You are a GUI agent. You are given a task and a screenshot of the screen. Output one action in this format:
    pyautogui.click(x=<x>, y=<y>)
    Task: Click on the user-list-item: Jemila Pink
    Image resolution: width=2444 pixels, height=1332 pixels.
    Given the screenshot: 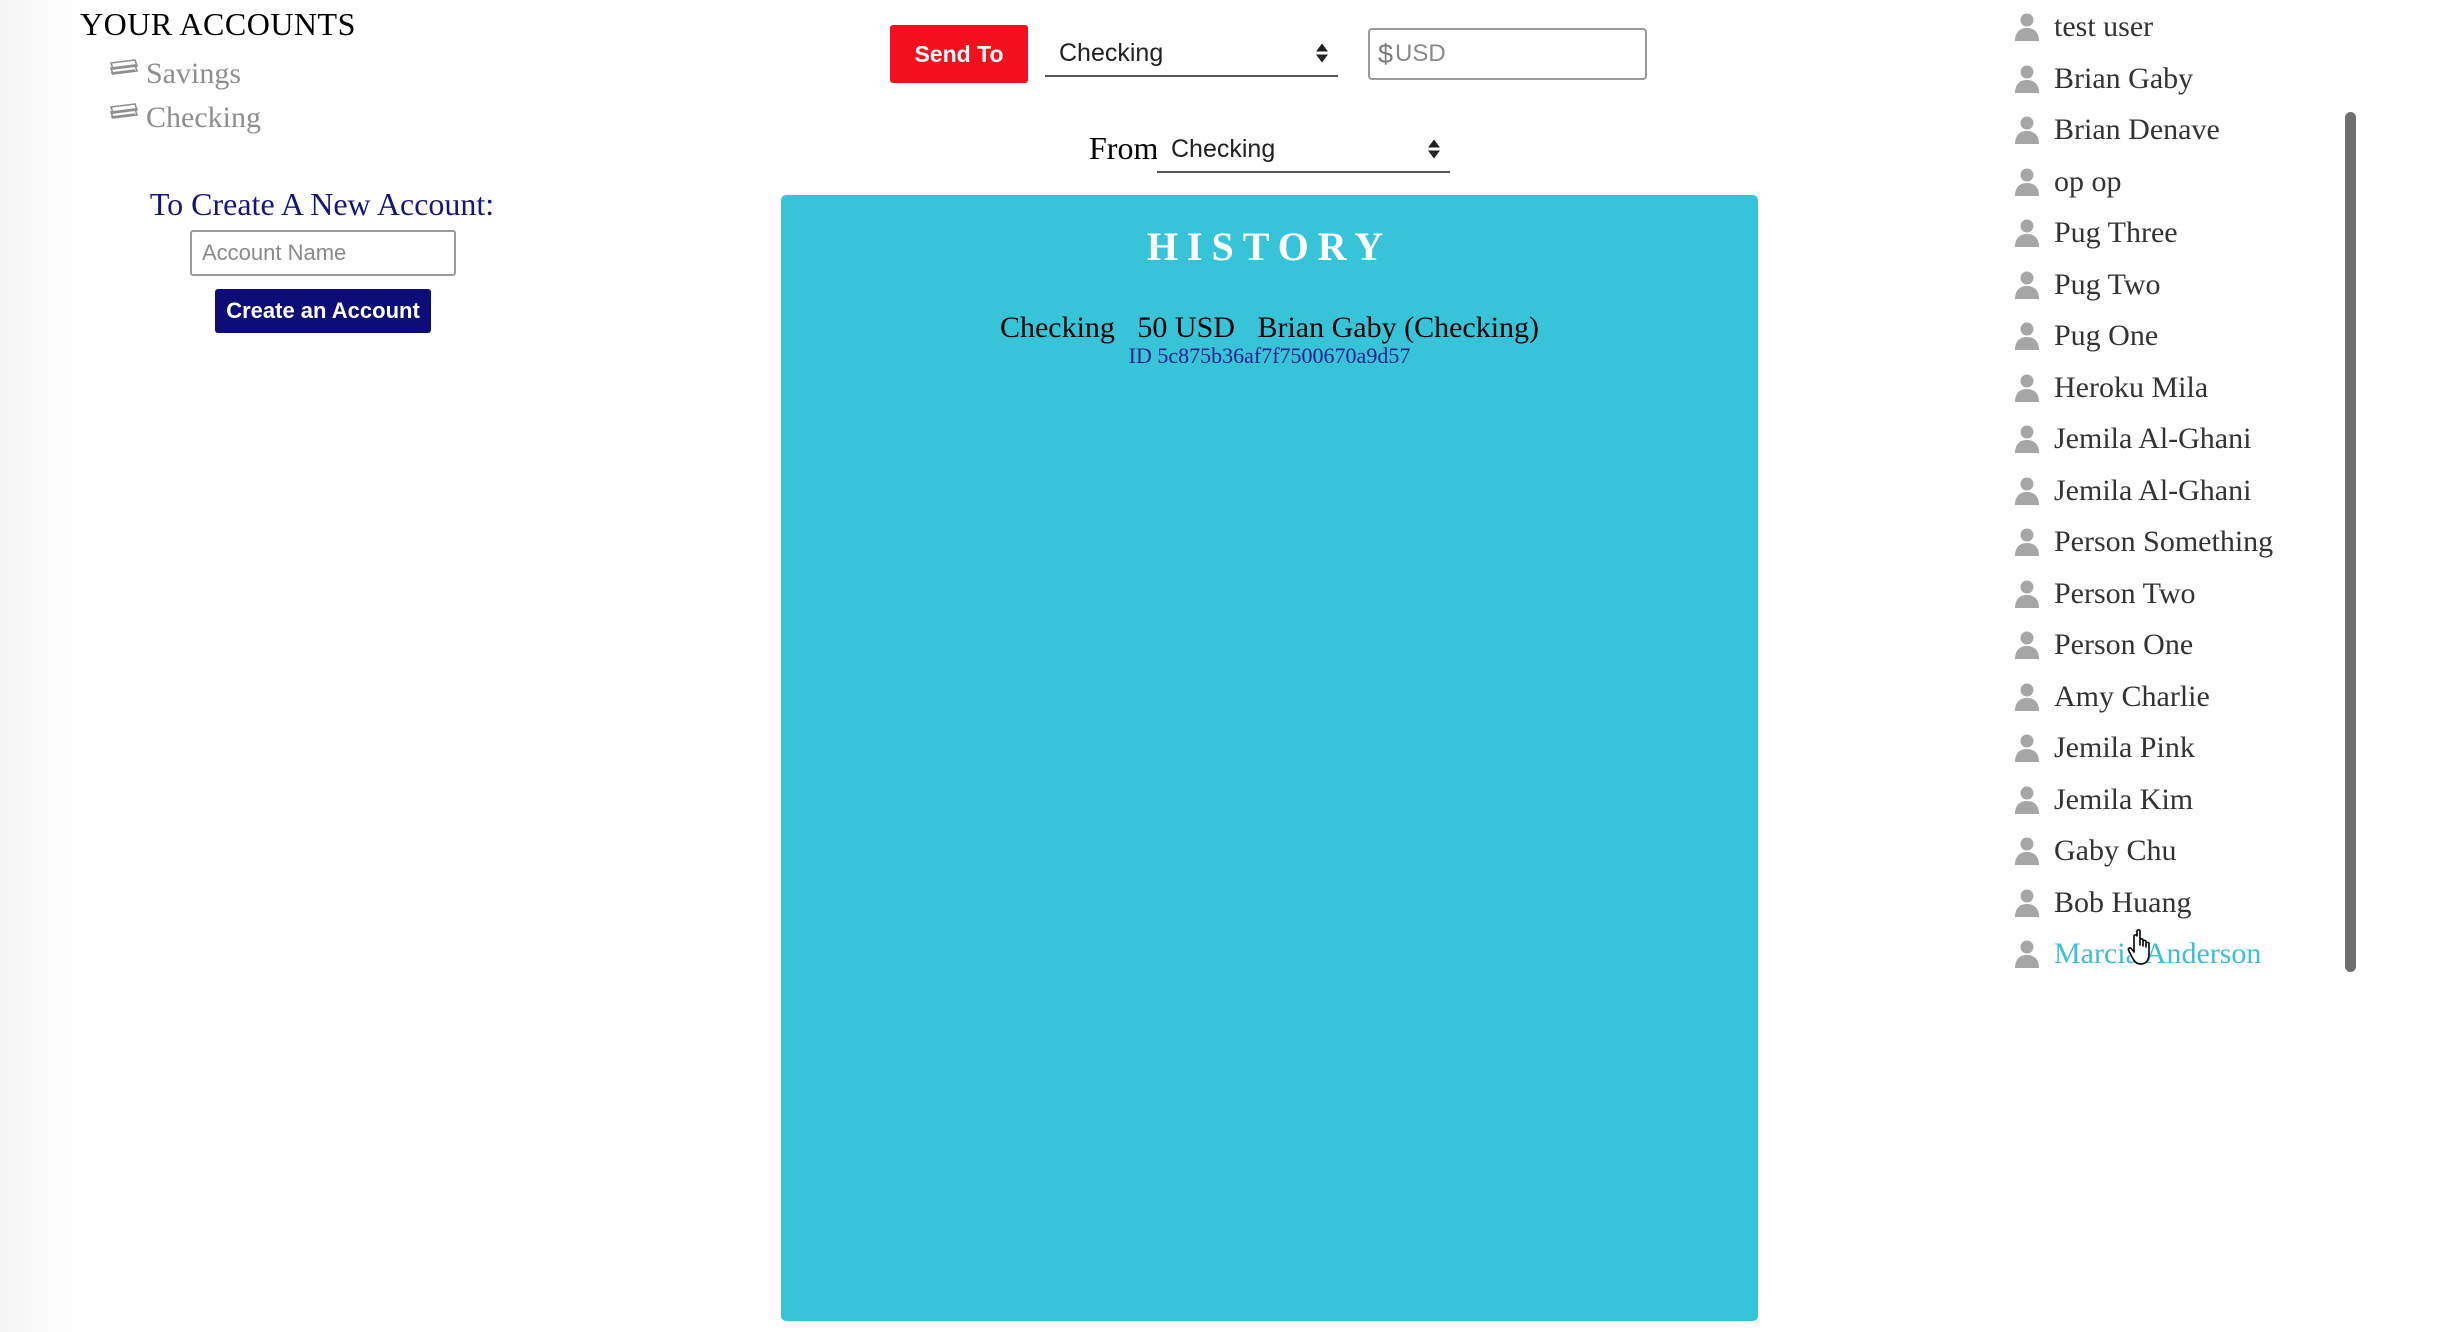 What is the action you would take?
    pyautogui.click(x=2102, y=748)
    